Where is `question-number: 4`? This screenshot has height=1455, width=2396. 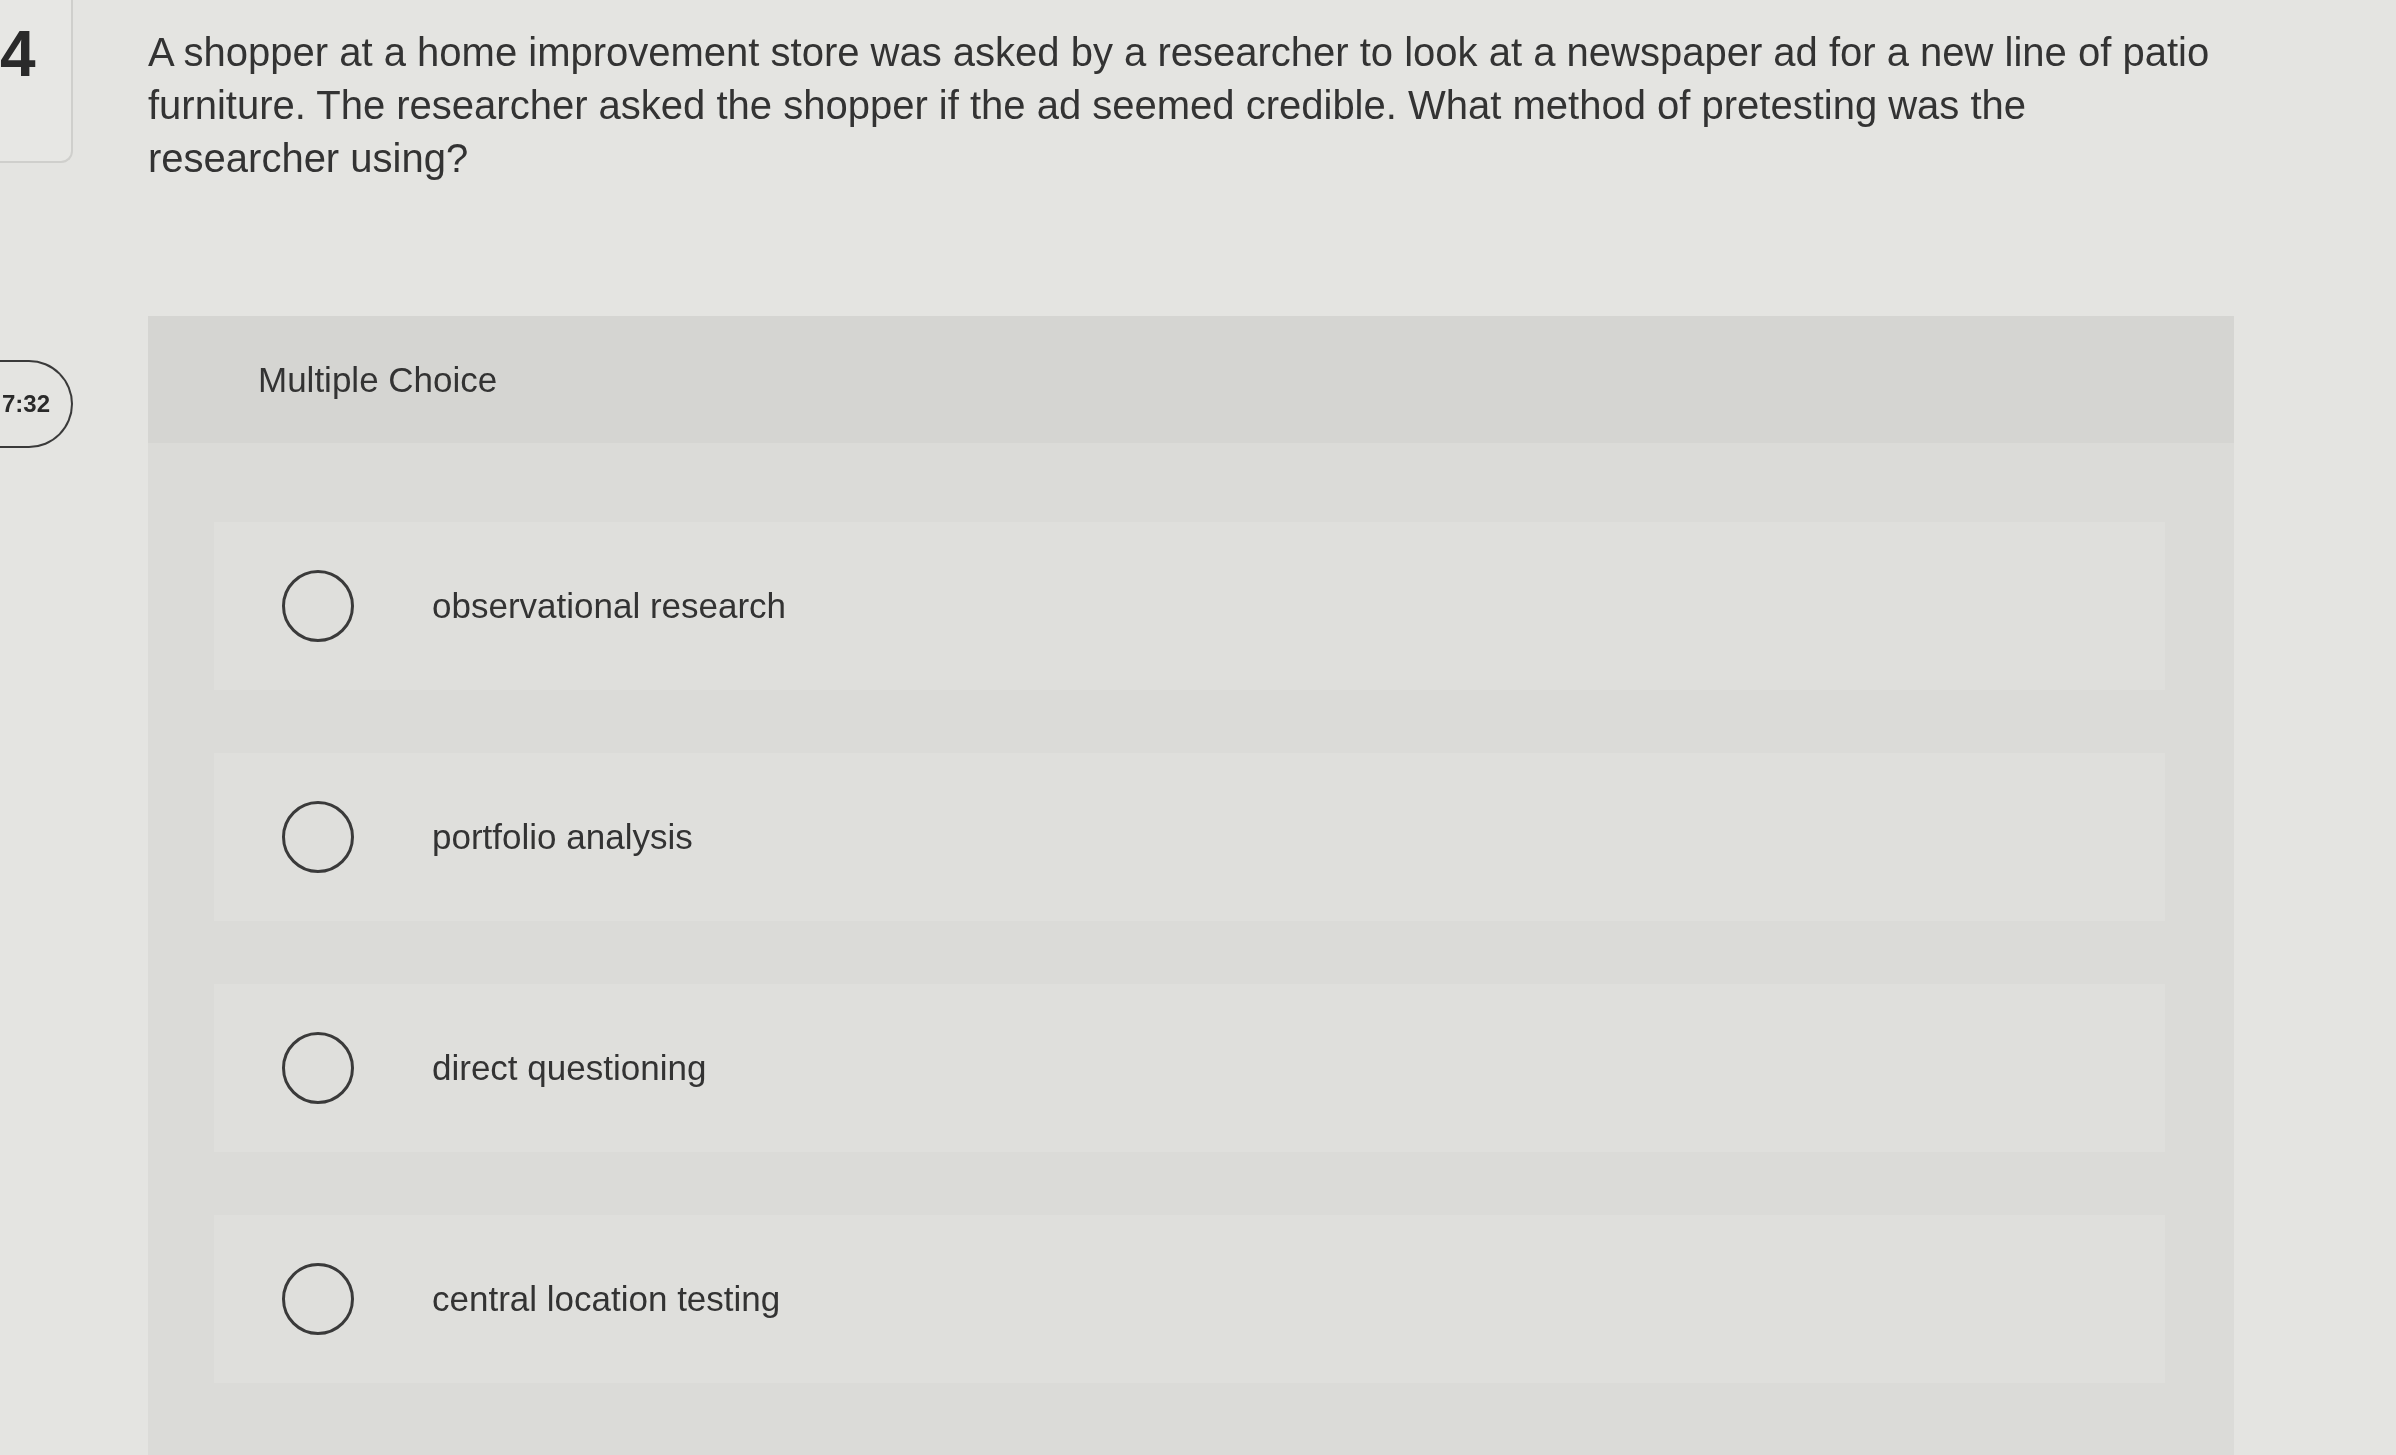 question-number: 4 is located at coordinates (18, 54).